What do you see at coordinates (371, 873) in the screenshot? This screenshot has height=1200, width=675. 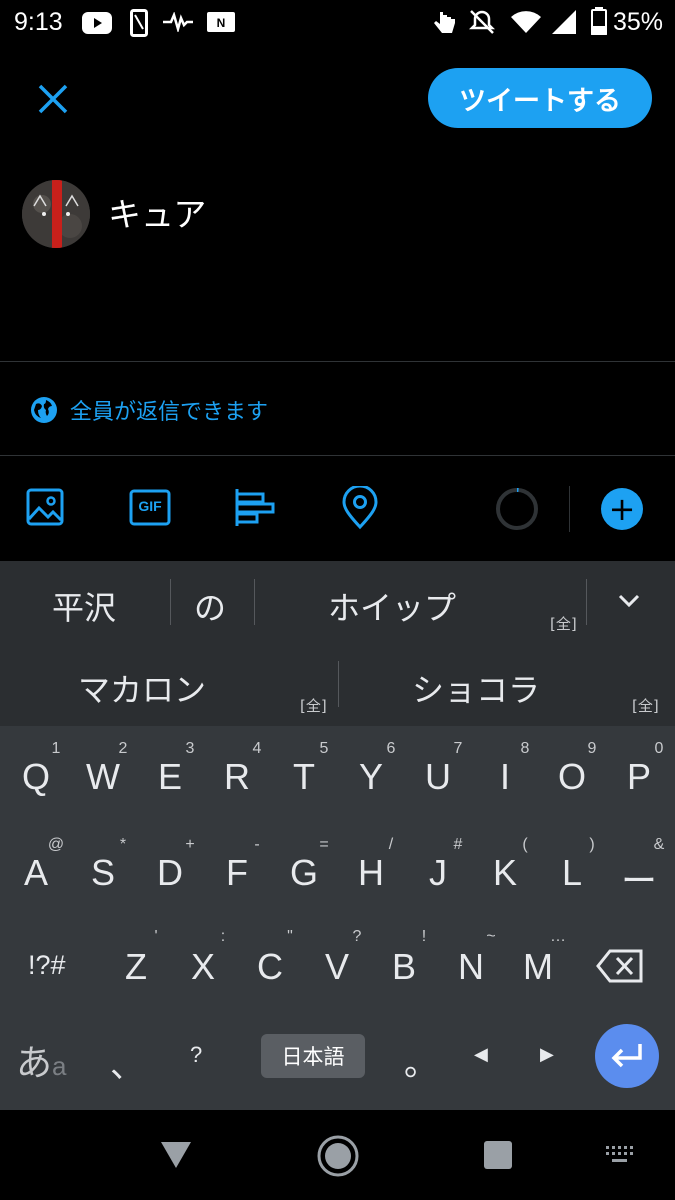 I see `key-h: H` at bounding box center [371, 873].